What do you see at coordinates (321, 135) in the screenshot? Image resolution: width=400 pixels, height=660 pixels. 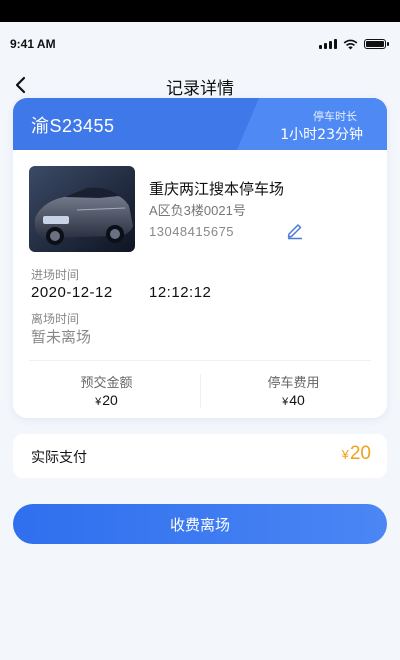 I see `duration-value: 1小时23分钟` at bounding box center [321, 135].